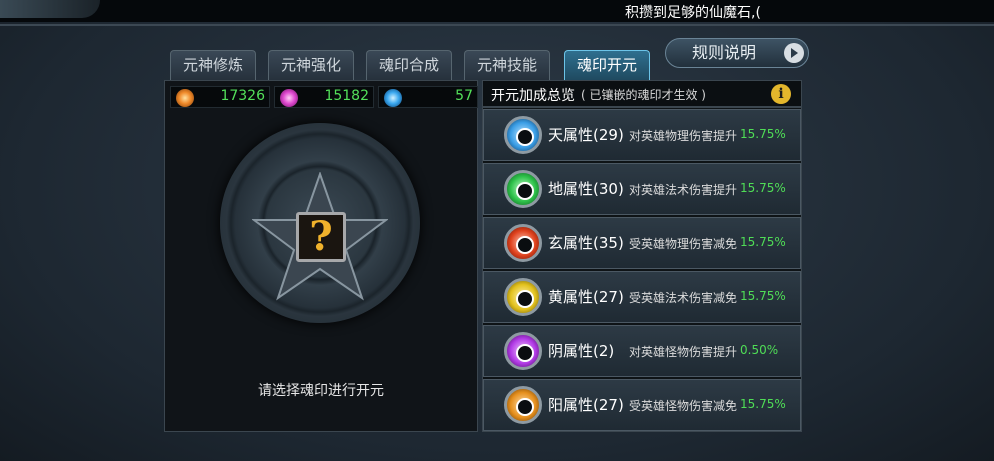 Image resolution: width=994 pixels, height=461 pixels. Describe the element at coordinates (724, 52) in the screenshot. I see `rules-button-label: 规则说明` at that location.